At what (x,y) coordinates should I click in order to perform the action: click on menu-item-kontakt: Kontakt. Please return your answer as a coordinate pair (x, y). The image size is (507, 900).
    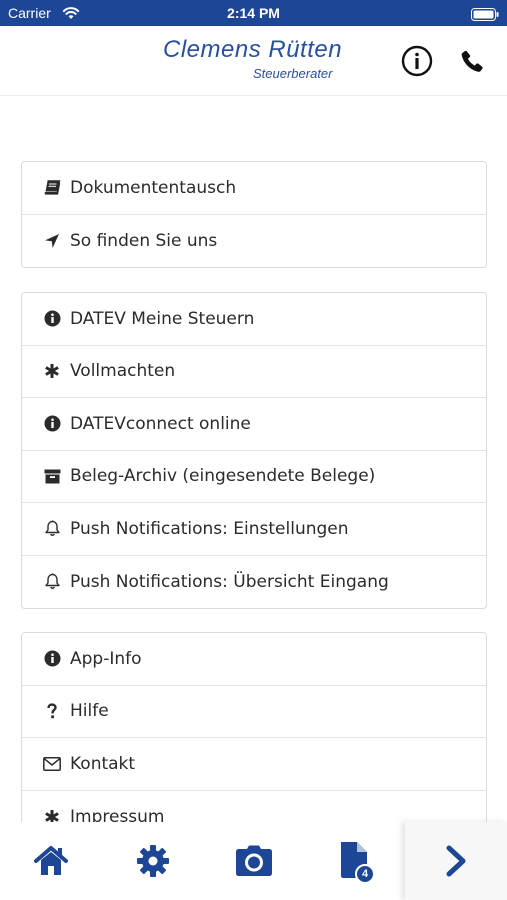
    Looking at the image, I should click on (254, 764).